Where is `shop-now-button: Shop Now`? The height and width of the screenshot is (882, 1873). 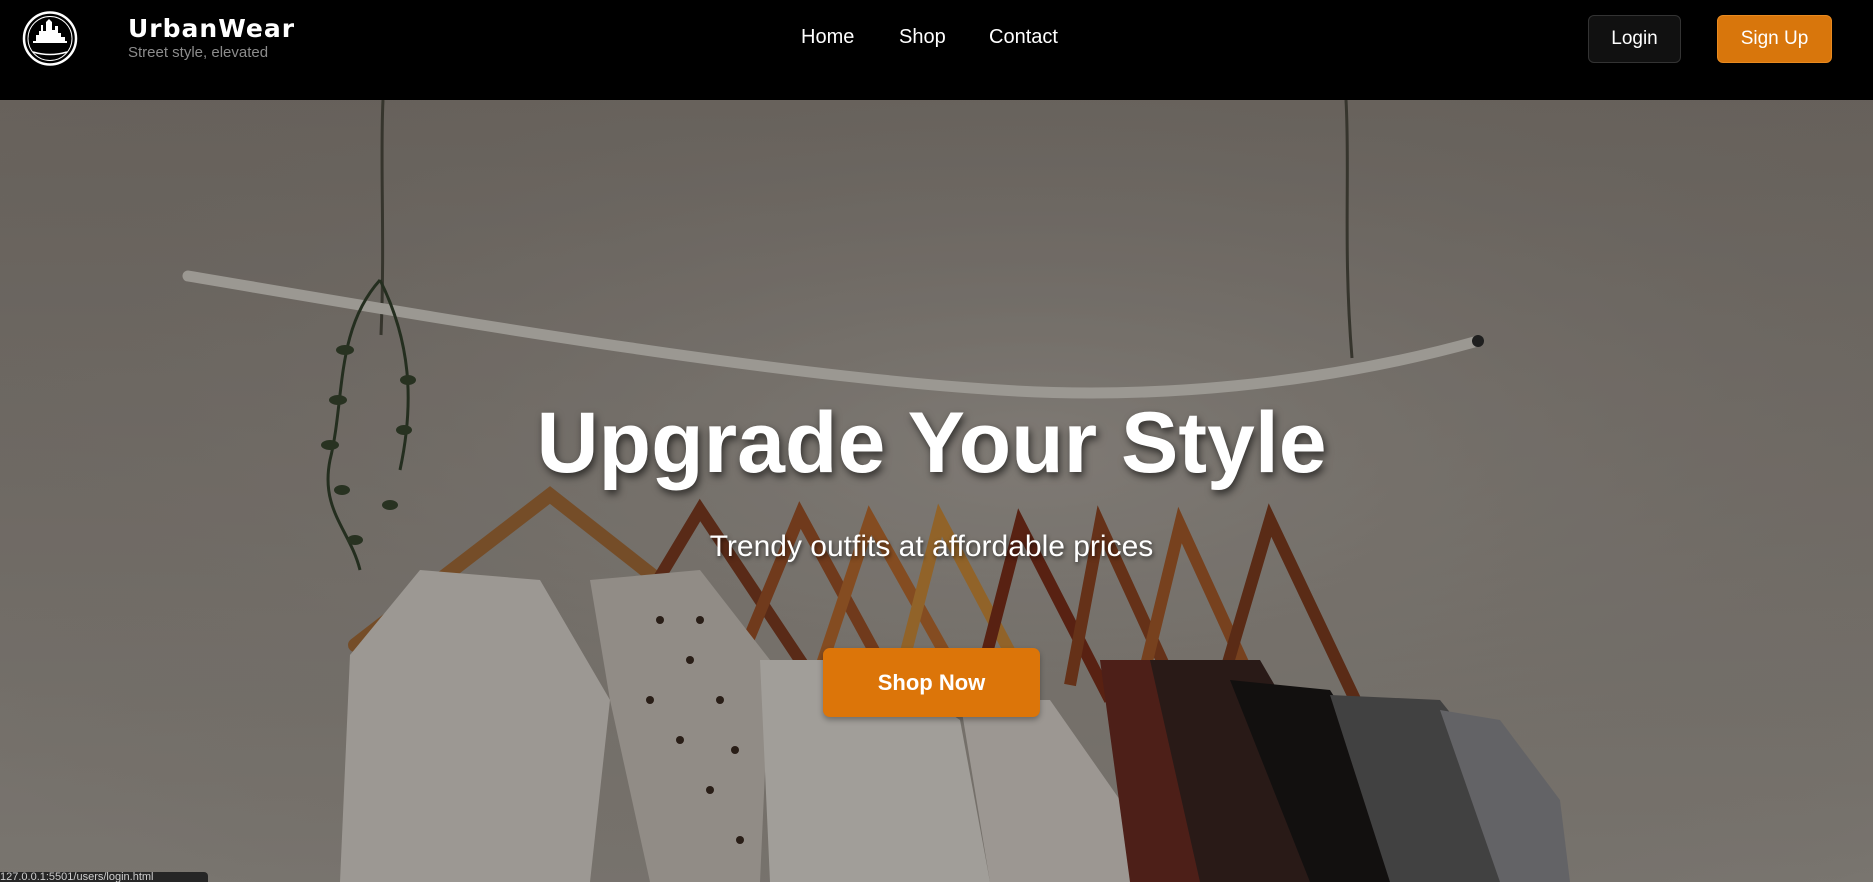 shop-now-button: Shop Now is located at coordinates (931, 682).